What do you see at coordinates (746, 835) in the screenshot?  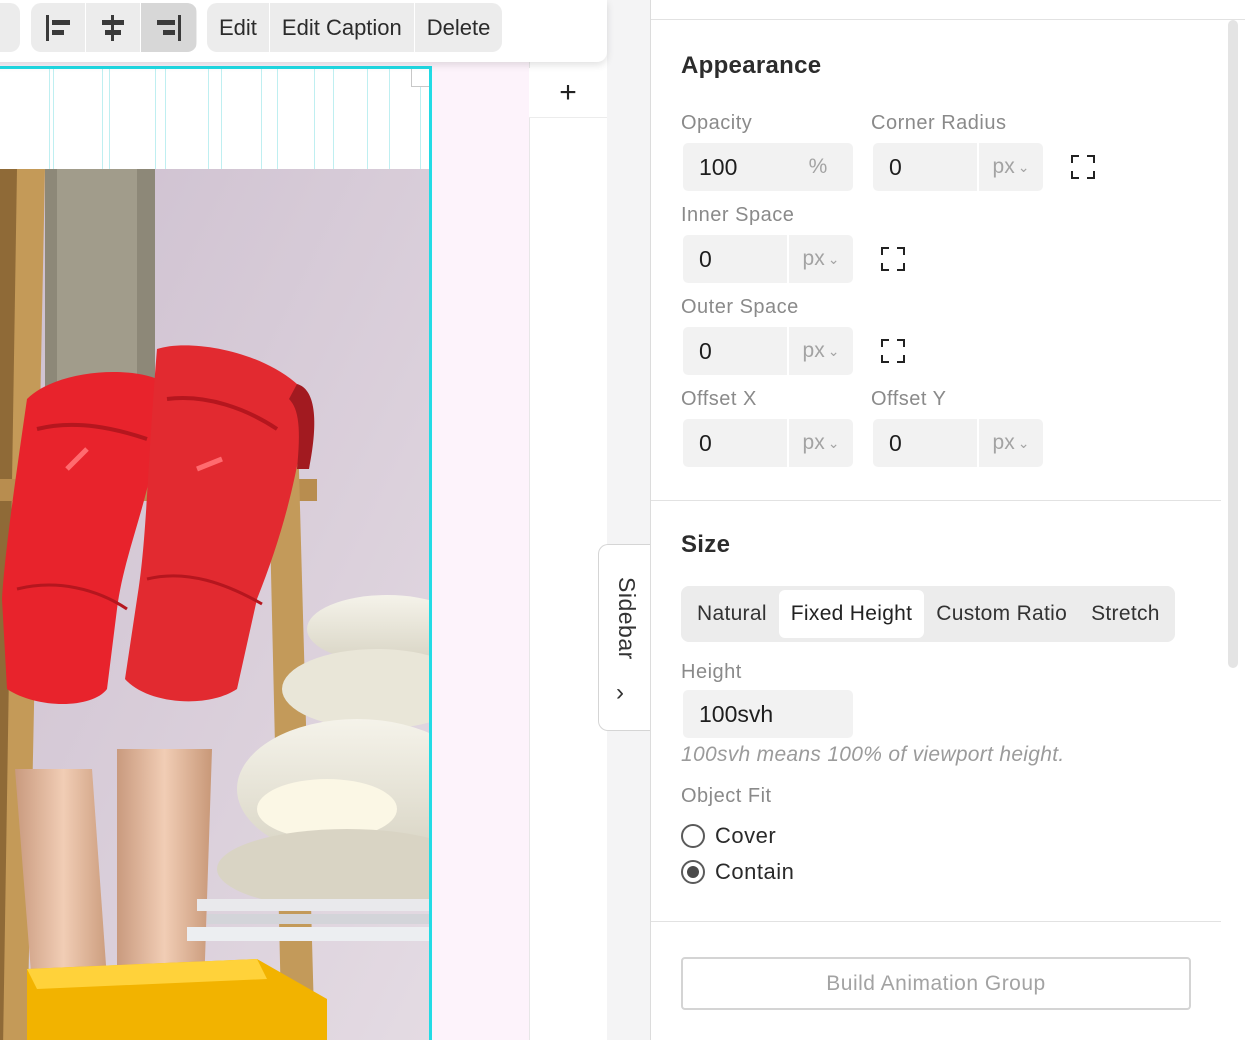 I see `radio-cover-label: Cover` at bounding box center [746, 835].